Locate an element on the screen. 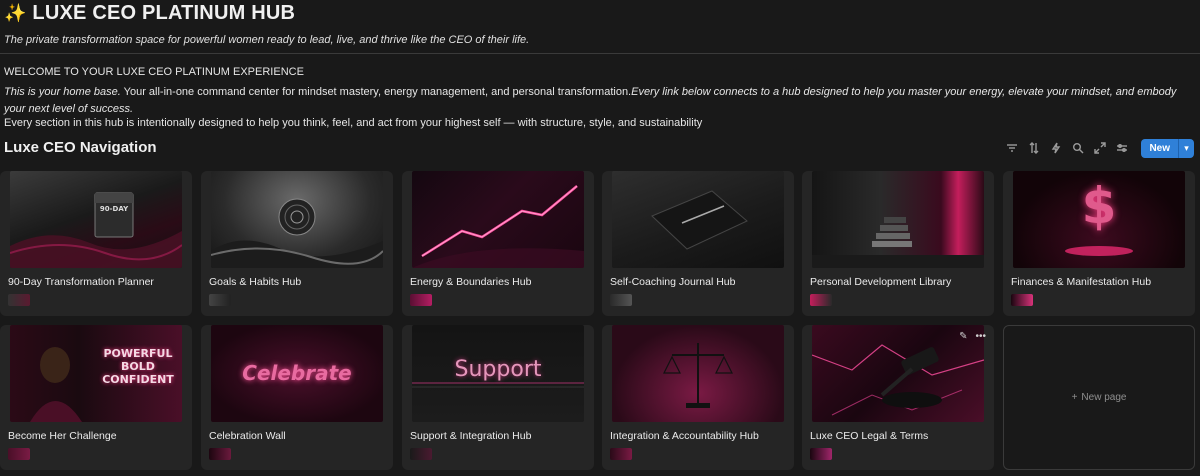 This screenshot has height=476, width=1200. gallery-card: Self-Coaching Journal Hub is located at coordinates (698, 243).